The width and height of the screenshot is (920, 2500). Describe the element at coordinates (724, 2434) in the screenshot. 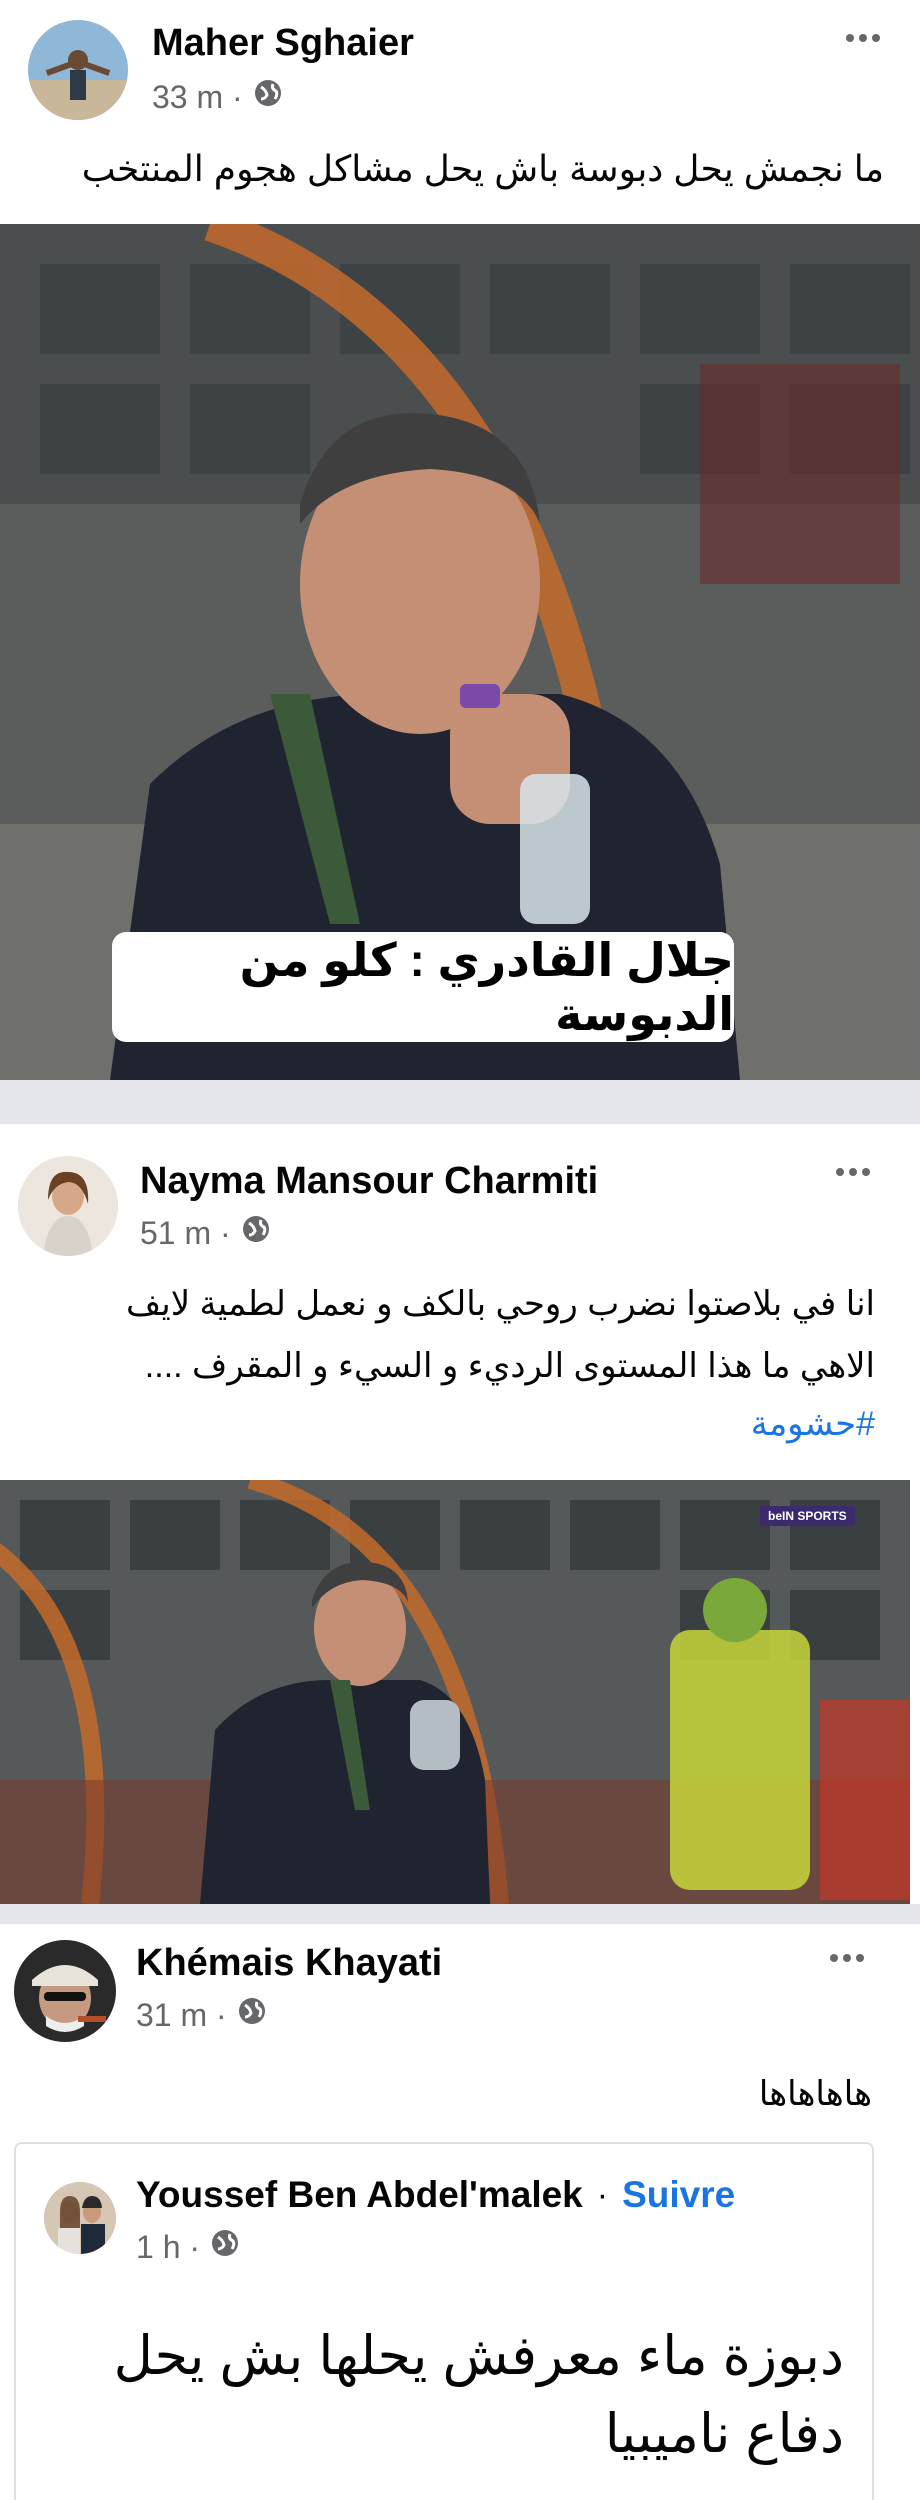

I see `shared-post-text-line-2: دفاع ناميبيا` at that location.